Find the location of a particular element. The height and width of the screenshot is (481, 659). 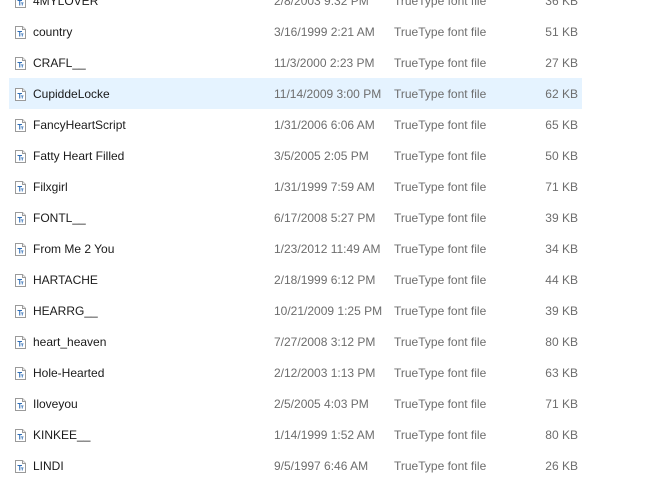

file-name: Fatty Heart Filled is located at coordinates (79, 156).